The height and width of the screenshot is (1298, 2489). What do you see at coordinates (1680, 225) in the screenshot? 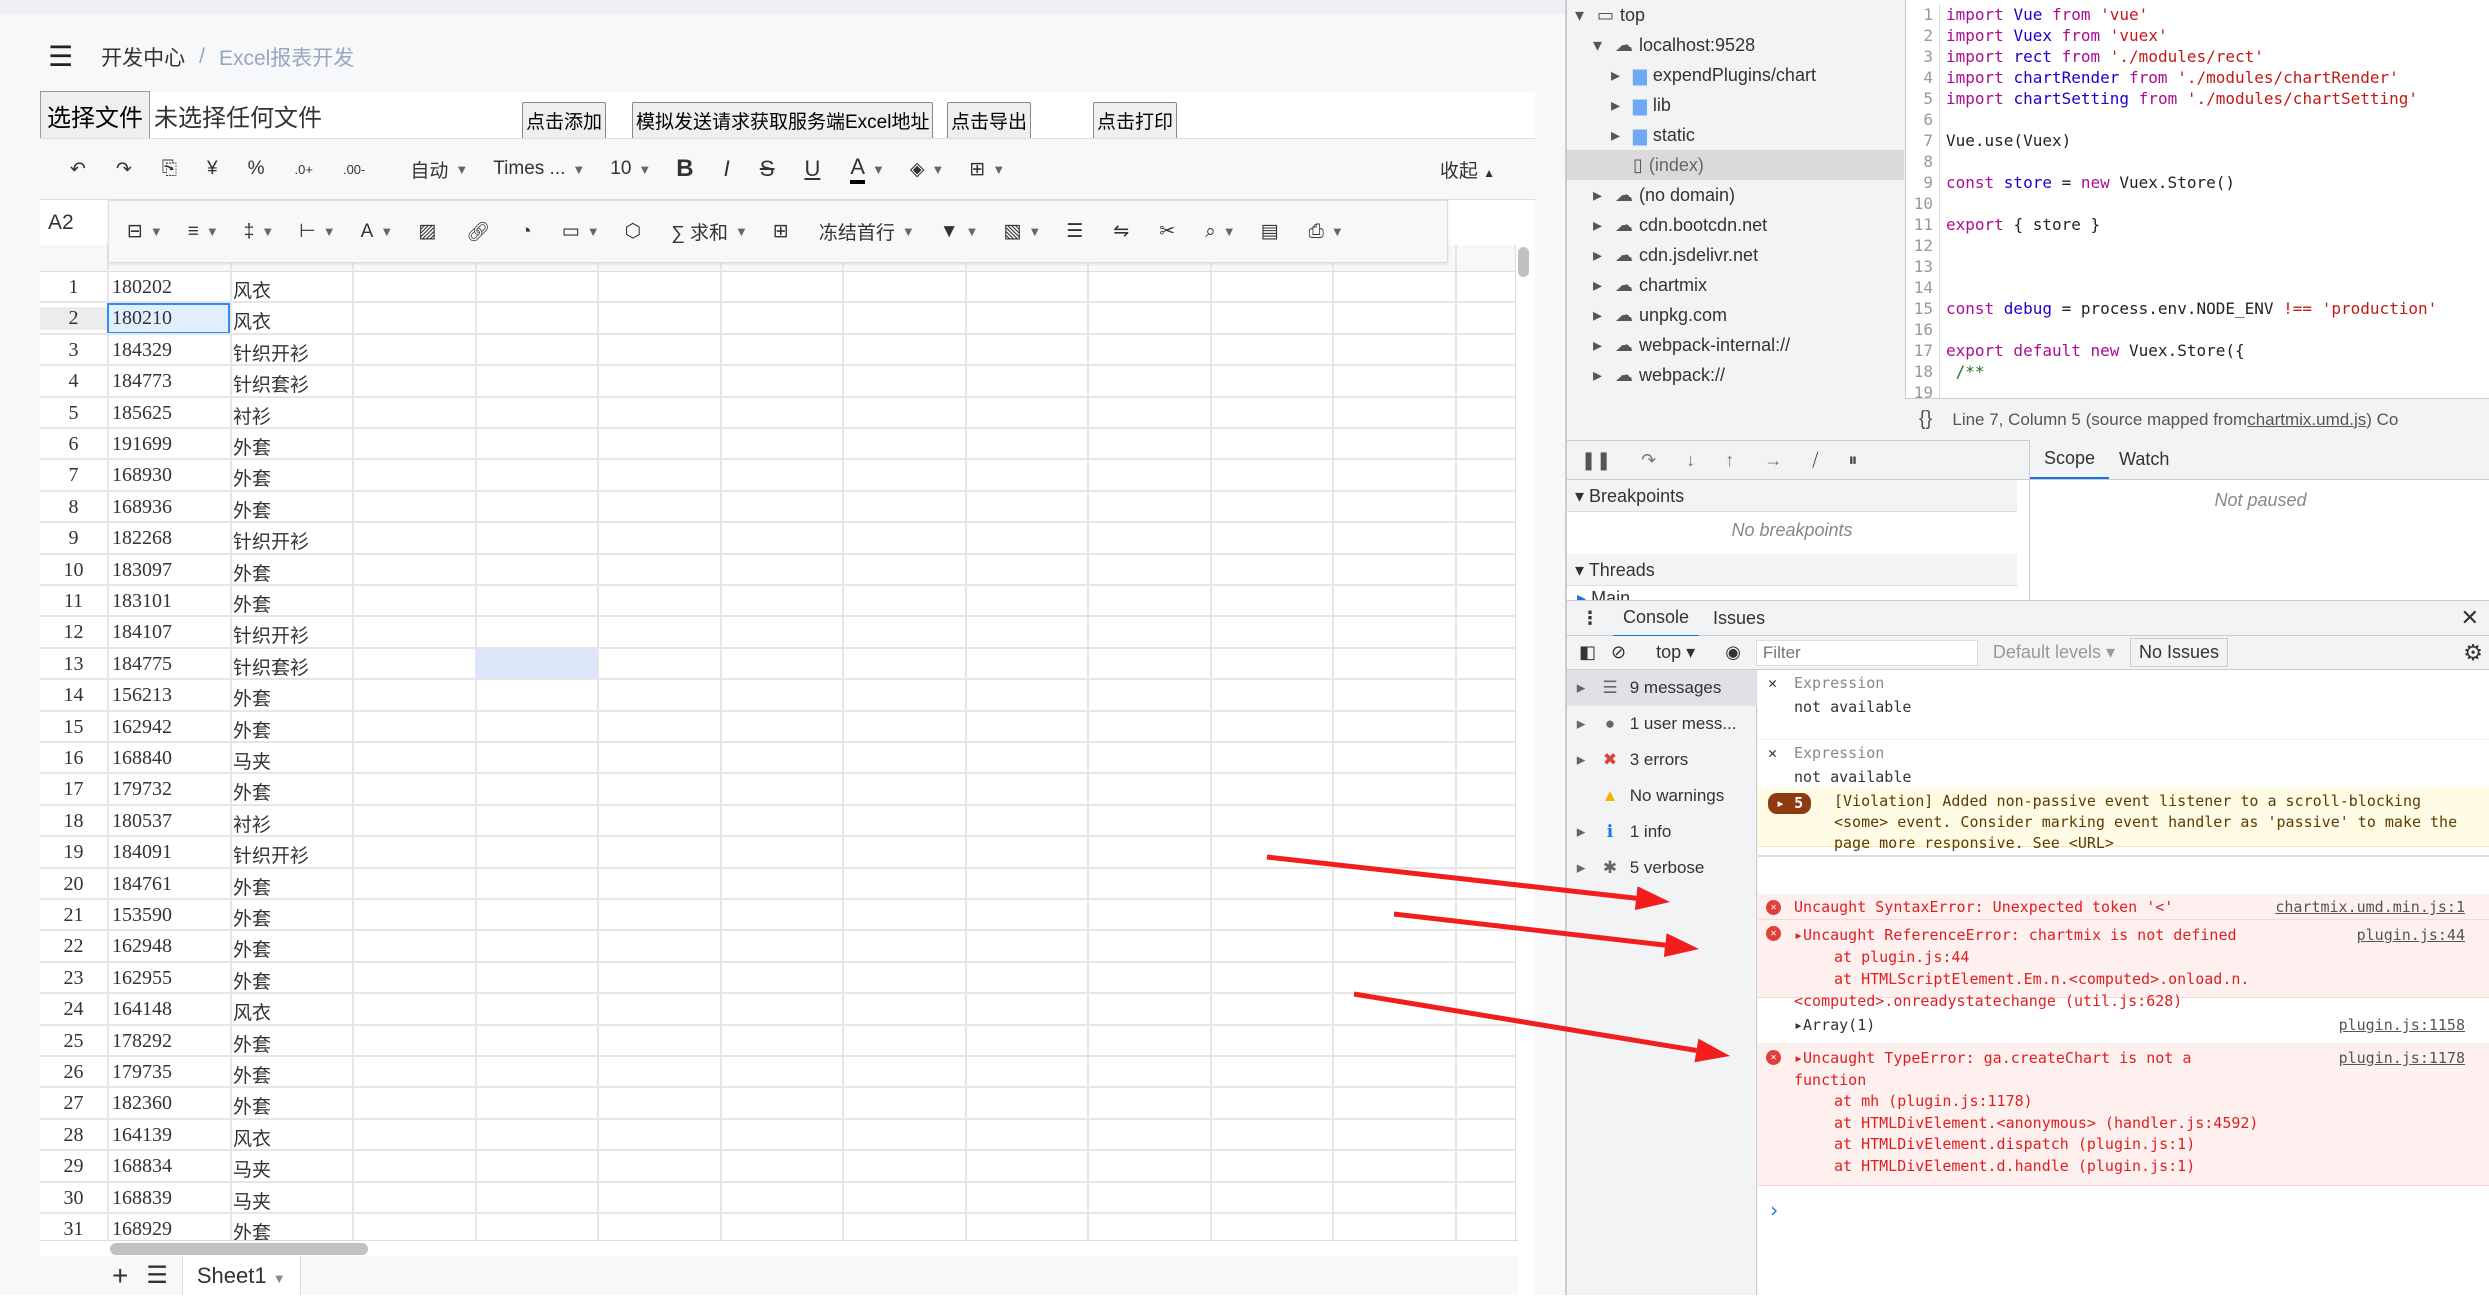
I see `tree-item: ▸ ☁ cdn.bootcdn.net` at bounding box center [1680, 225].